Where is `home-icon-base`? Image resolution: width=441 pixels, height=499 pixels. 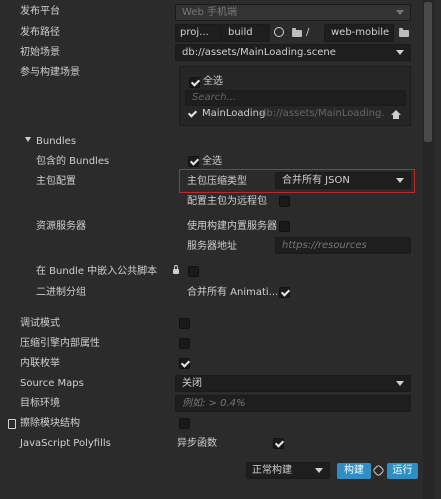 home-icon-base is located at coordinates (396, 117).